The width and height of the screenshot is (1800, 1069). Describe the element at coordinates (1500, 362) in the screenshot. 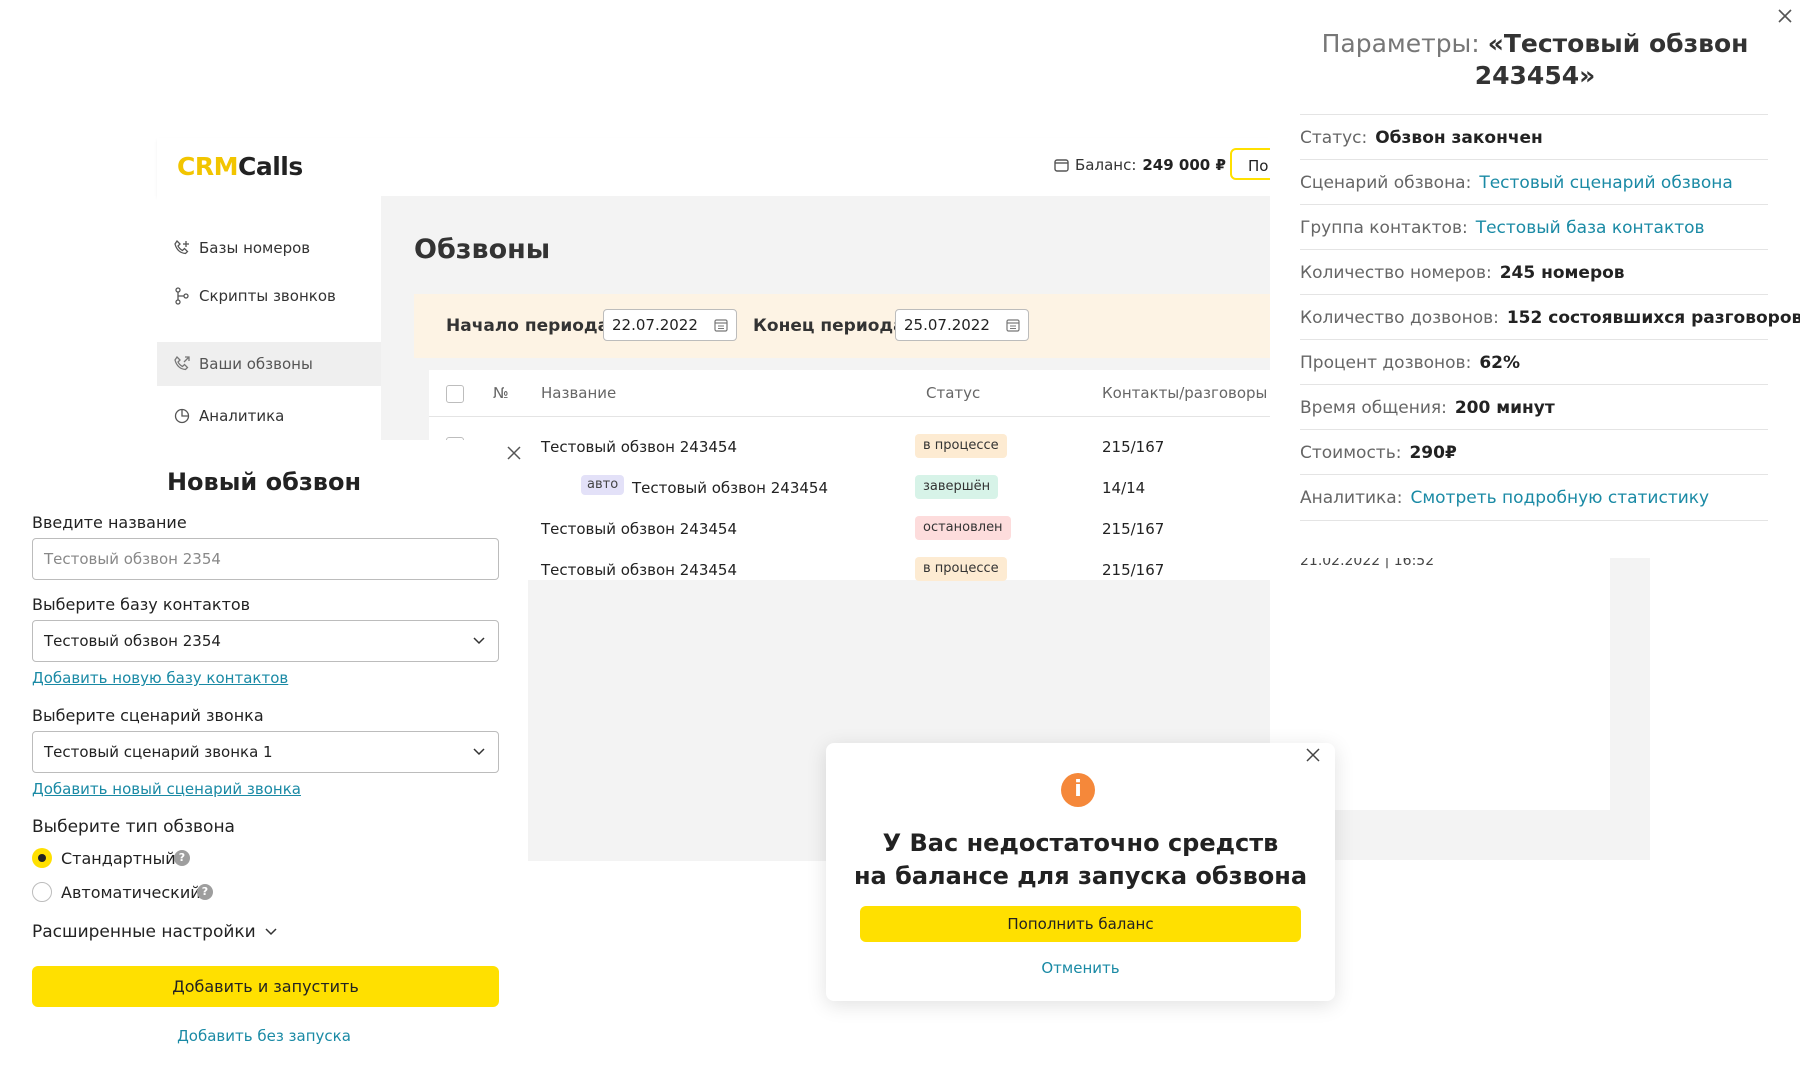

I see `param-value: 62%` at that location.